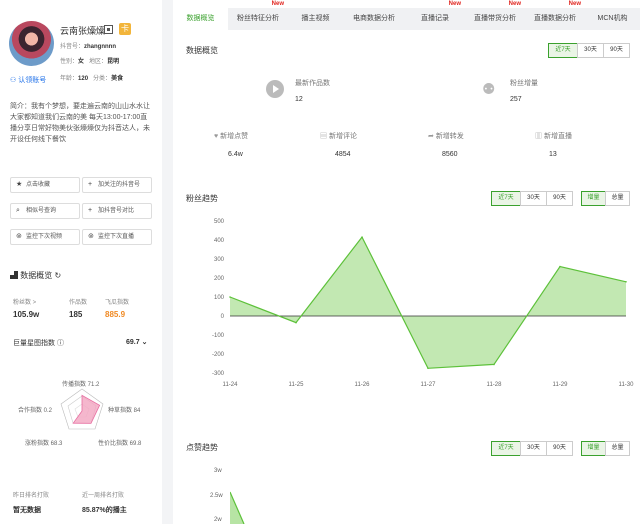 The height and width of the screenshot is (524, 640). I want to click on tab-live-sales: 直播带货分析 New, so click(495, 15).